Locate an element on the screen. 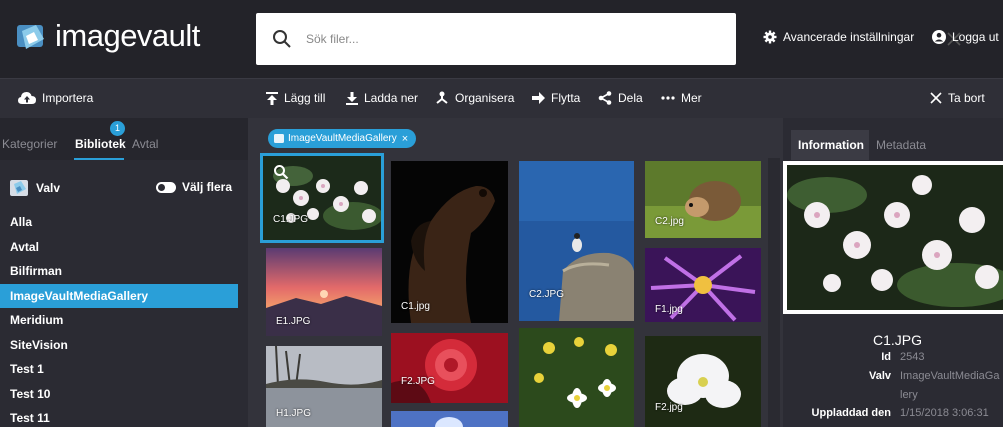 This screenshot has height=427, width=1003. user-icon is located at coordinates (939, 37).